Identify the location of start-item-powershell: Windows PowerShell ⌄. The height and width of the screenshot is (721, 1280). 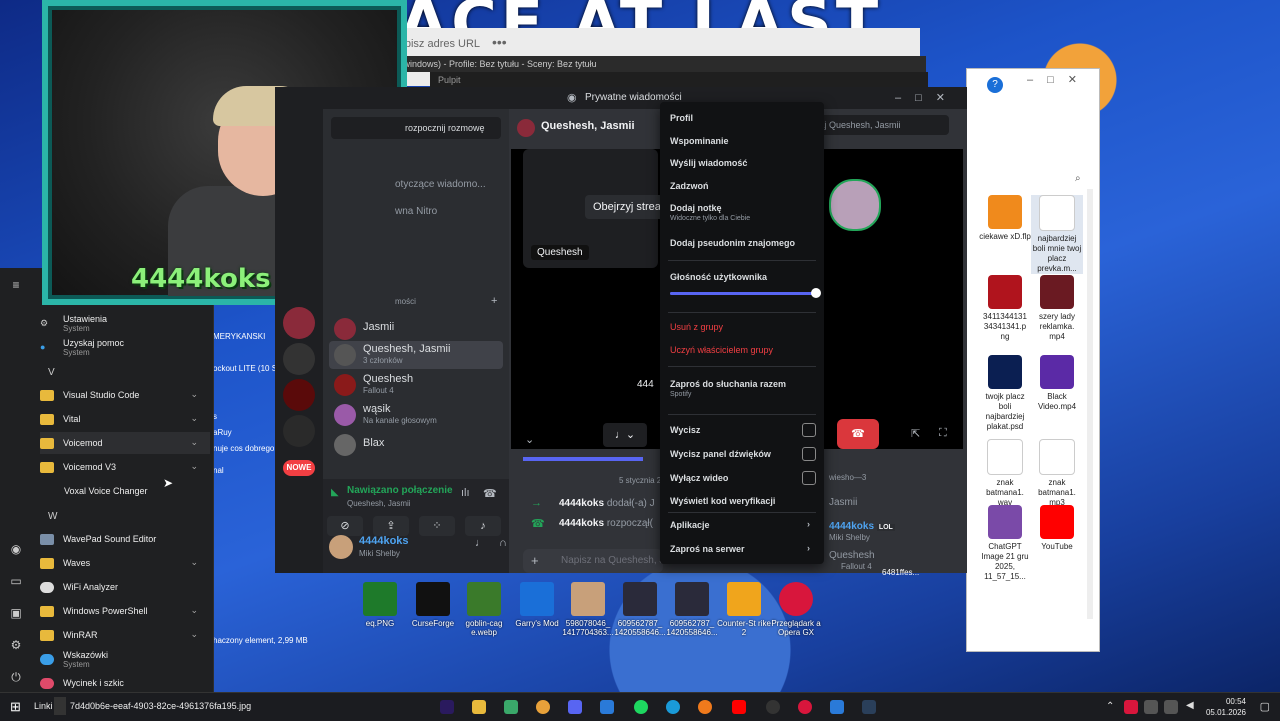
(125, 611).